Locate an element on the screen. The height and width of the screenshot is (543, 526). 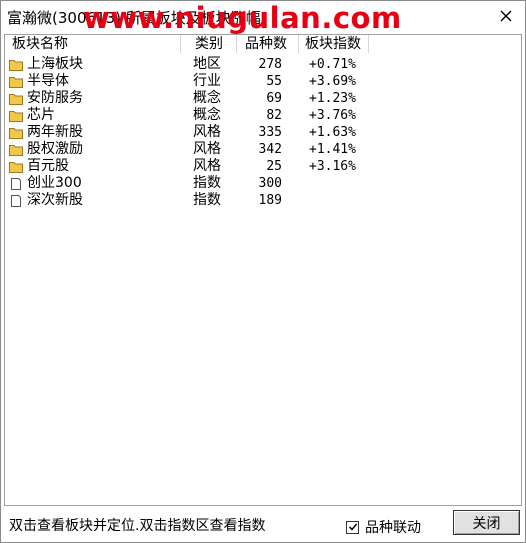
sector-change: +1.63% is located at coordinates (332, 132).